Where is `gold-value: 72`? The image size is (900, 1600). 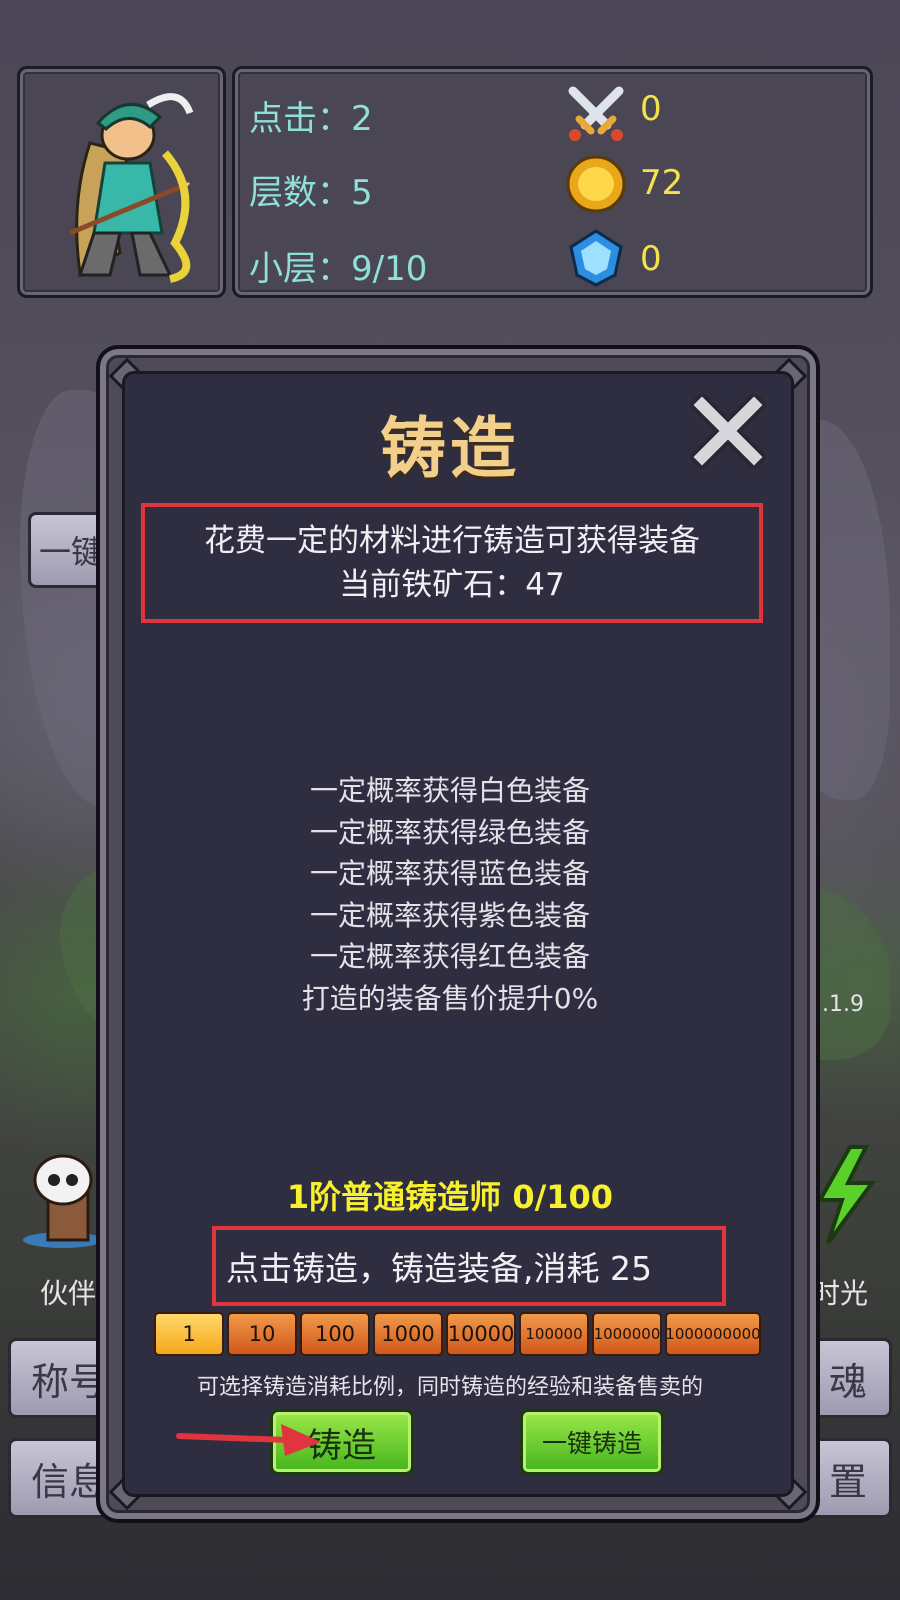
gold-value: 72 is located at coordinates (662, 183).